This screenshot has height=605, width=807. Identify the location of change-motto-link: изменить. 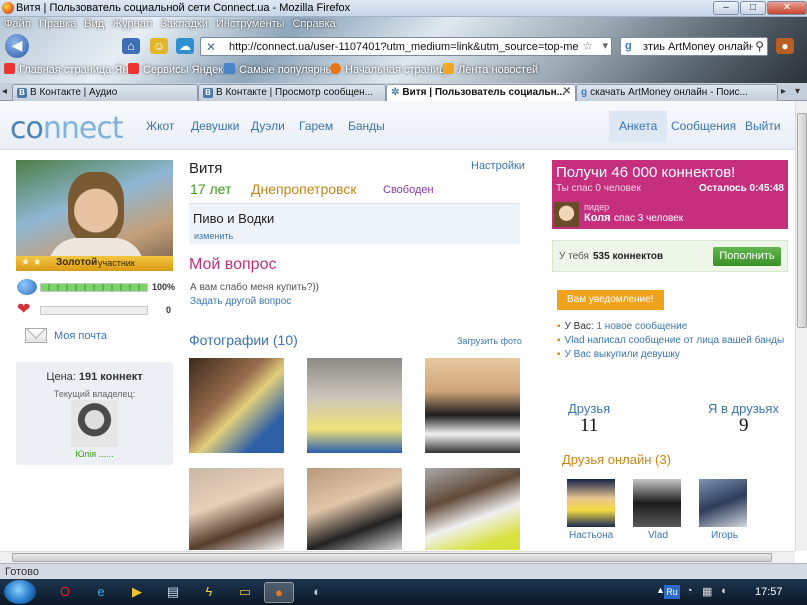
(213, 236).